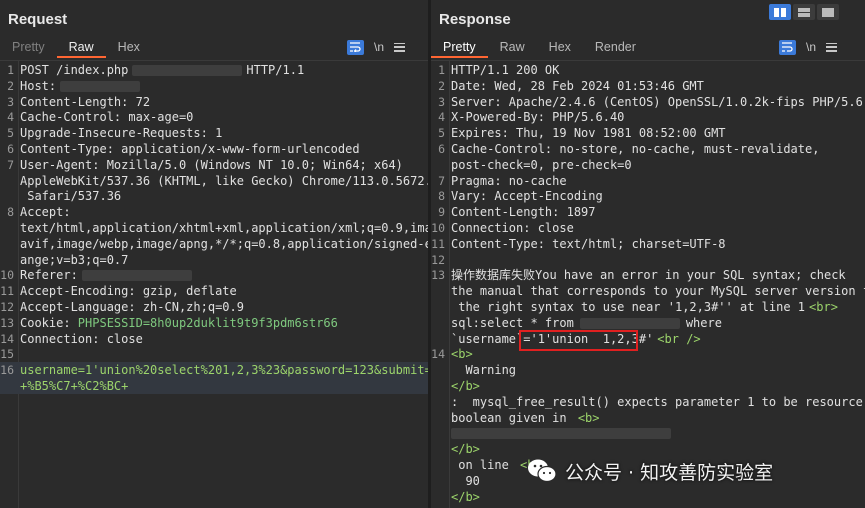 The width and height of the screenshot is (865, 508). Describe the element at coordinates (441, 101) in the screenshot. I see `line-number: 3` at that location.